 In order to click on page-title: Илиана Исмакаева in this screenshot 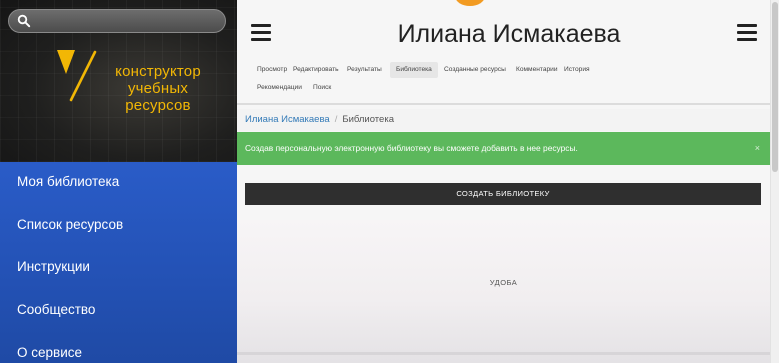, I will do `click(509, 34)`.